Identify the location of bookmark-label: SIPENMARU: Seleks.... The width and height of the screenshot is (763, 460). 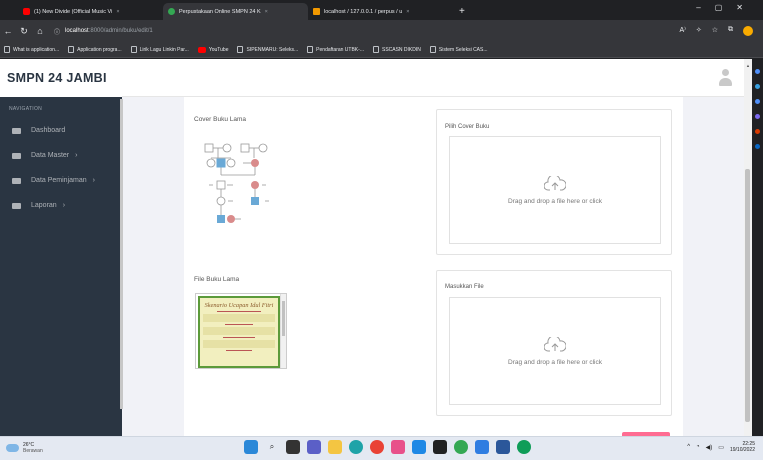
(272, 49).